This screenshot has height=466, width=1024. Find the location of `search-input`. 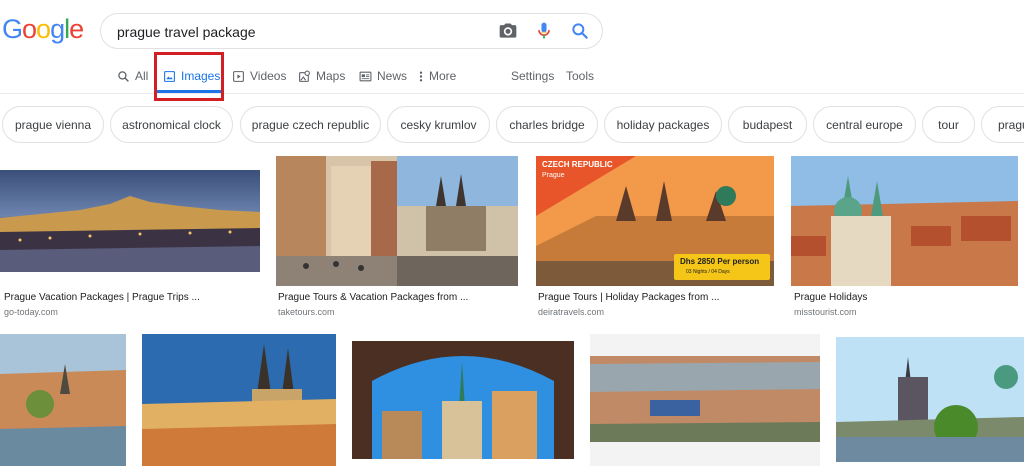

search-input is located at coordinates (307, 32).